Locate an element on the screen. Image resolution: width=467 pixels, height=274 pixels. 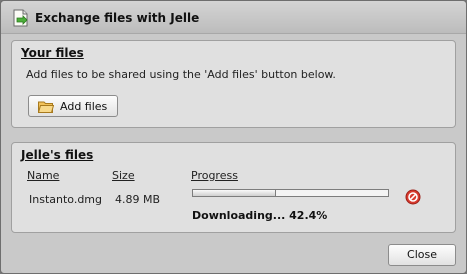
close-button: Close is located at coordinates (422, 255).